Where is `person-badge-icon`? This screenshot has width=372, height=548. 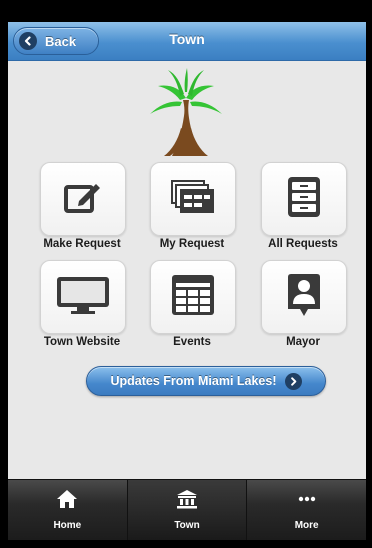
person-badge-icon is located at coordinates (304, 297).